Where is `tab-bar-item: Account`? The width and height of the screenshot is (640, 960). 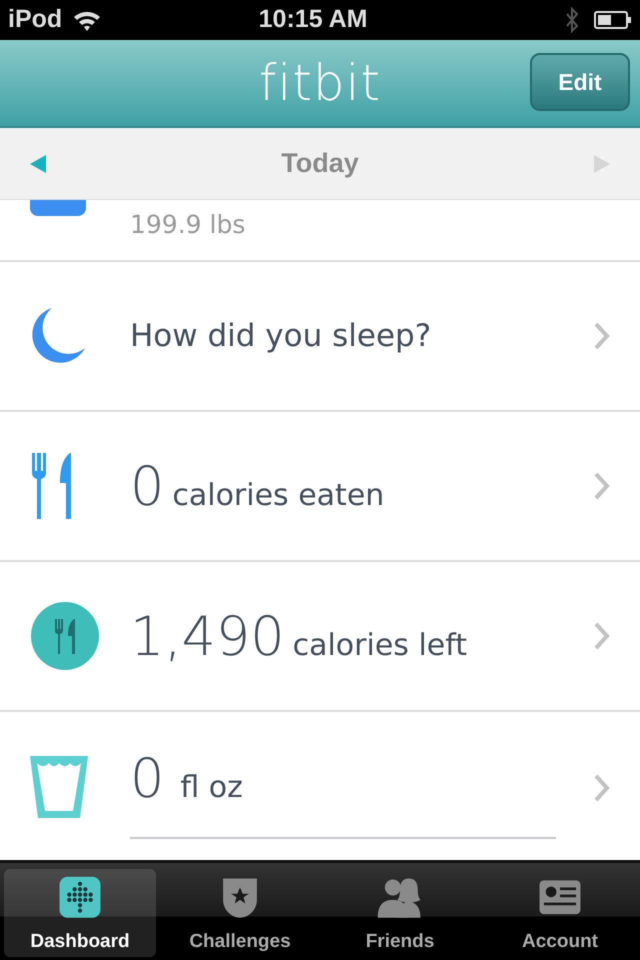
tab-bar-item: Account is located at coordinates (560, 913).